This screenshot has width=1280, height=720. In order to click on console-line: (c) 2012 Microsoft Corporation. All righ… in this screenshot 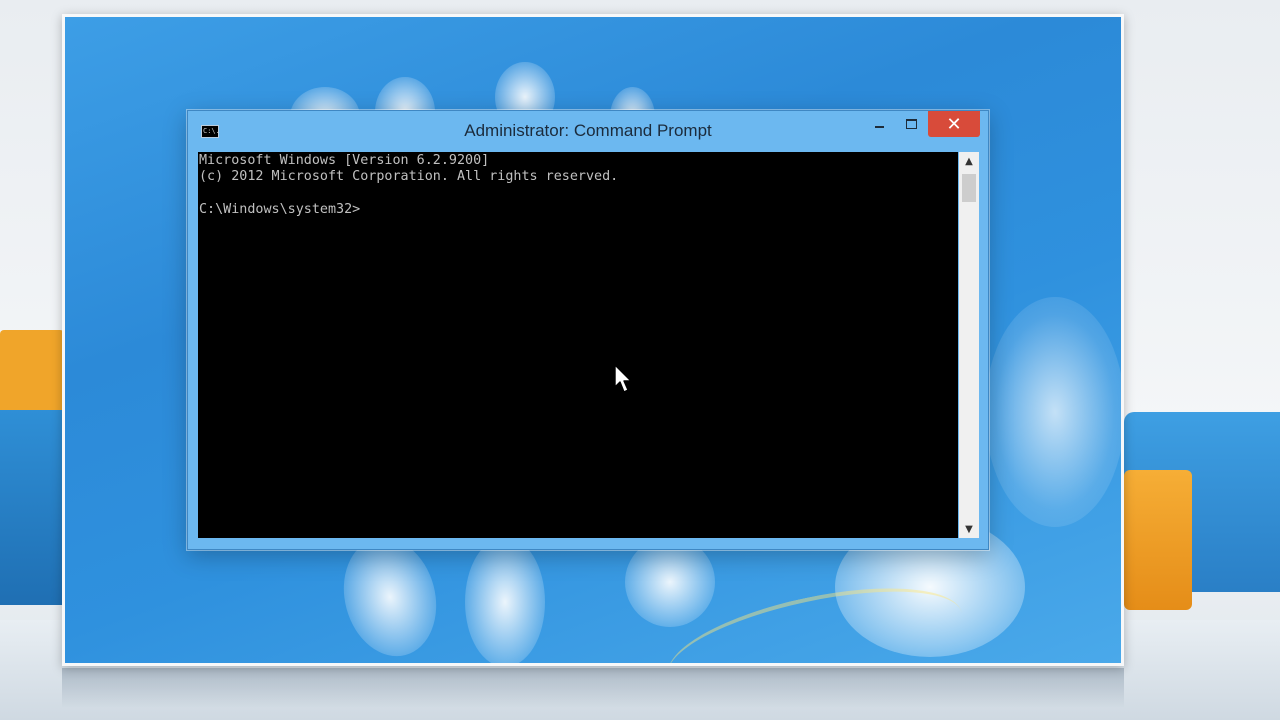, I will do `click(409, 177)`.